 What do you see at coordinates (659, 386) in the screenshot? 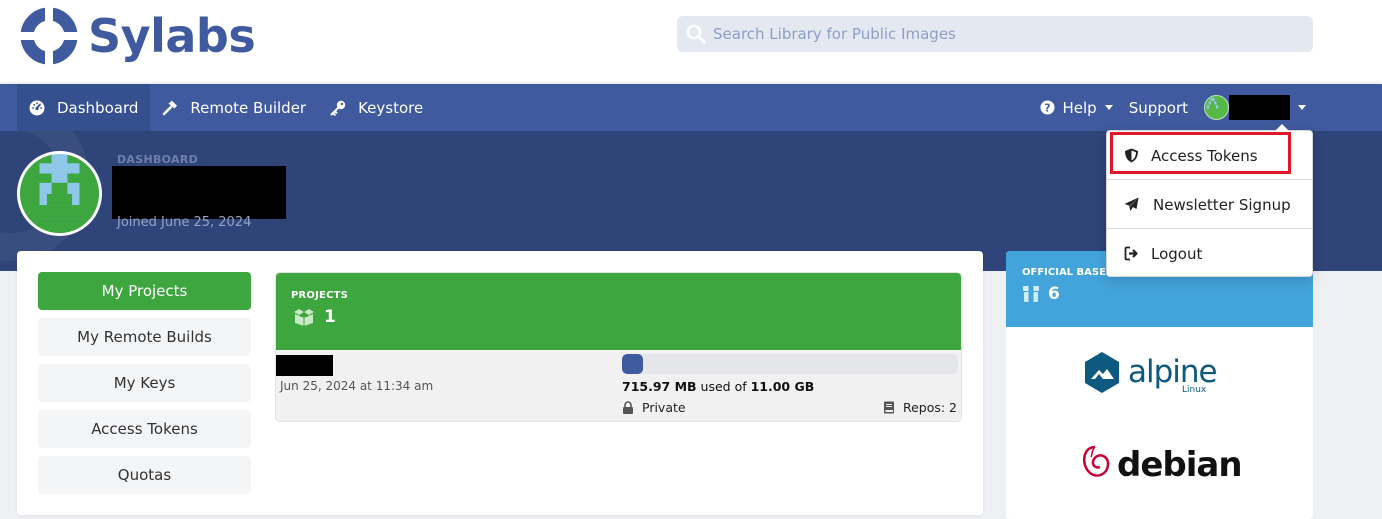
I see `usage-used: 715.97 MB` at bounding box center [659, 386].